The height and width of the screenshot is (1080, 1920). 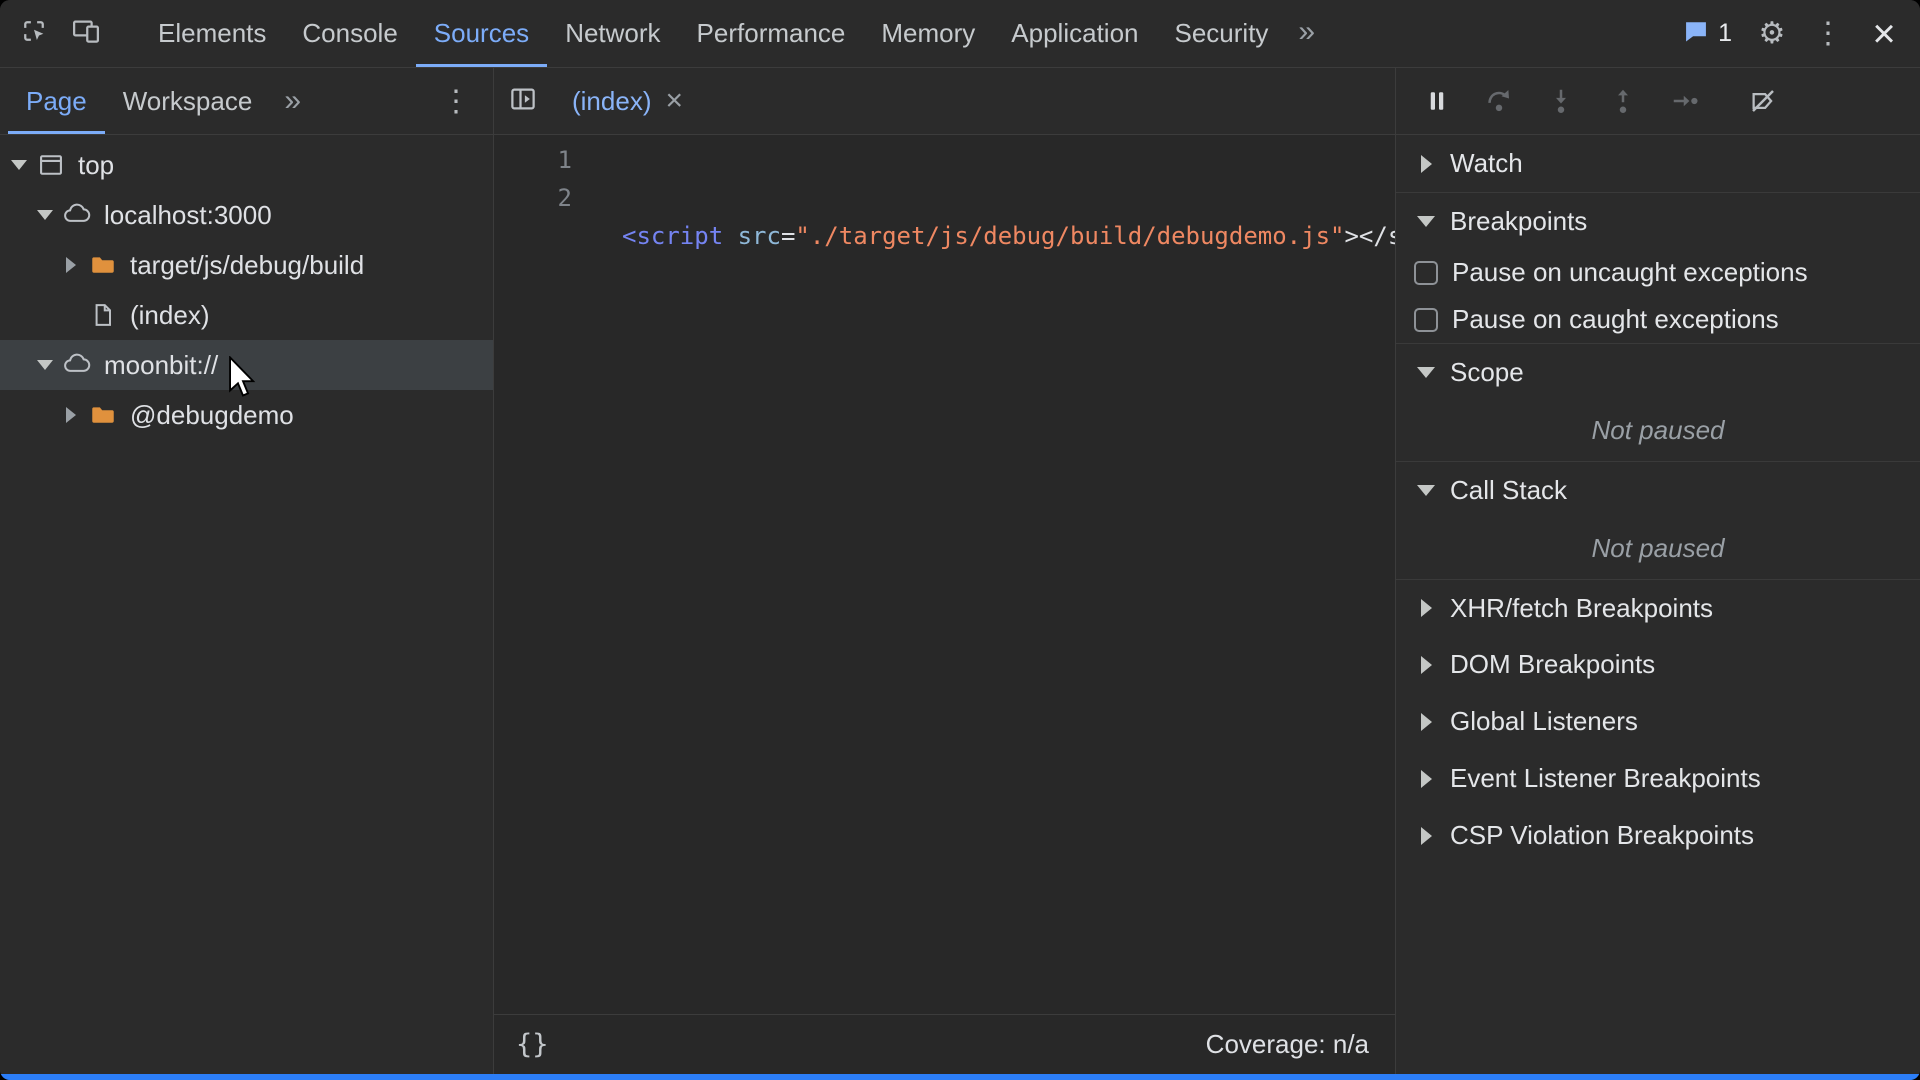 I want to click on section-call-stack: Call Stack, so click(x=1658, y=489).